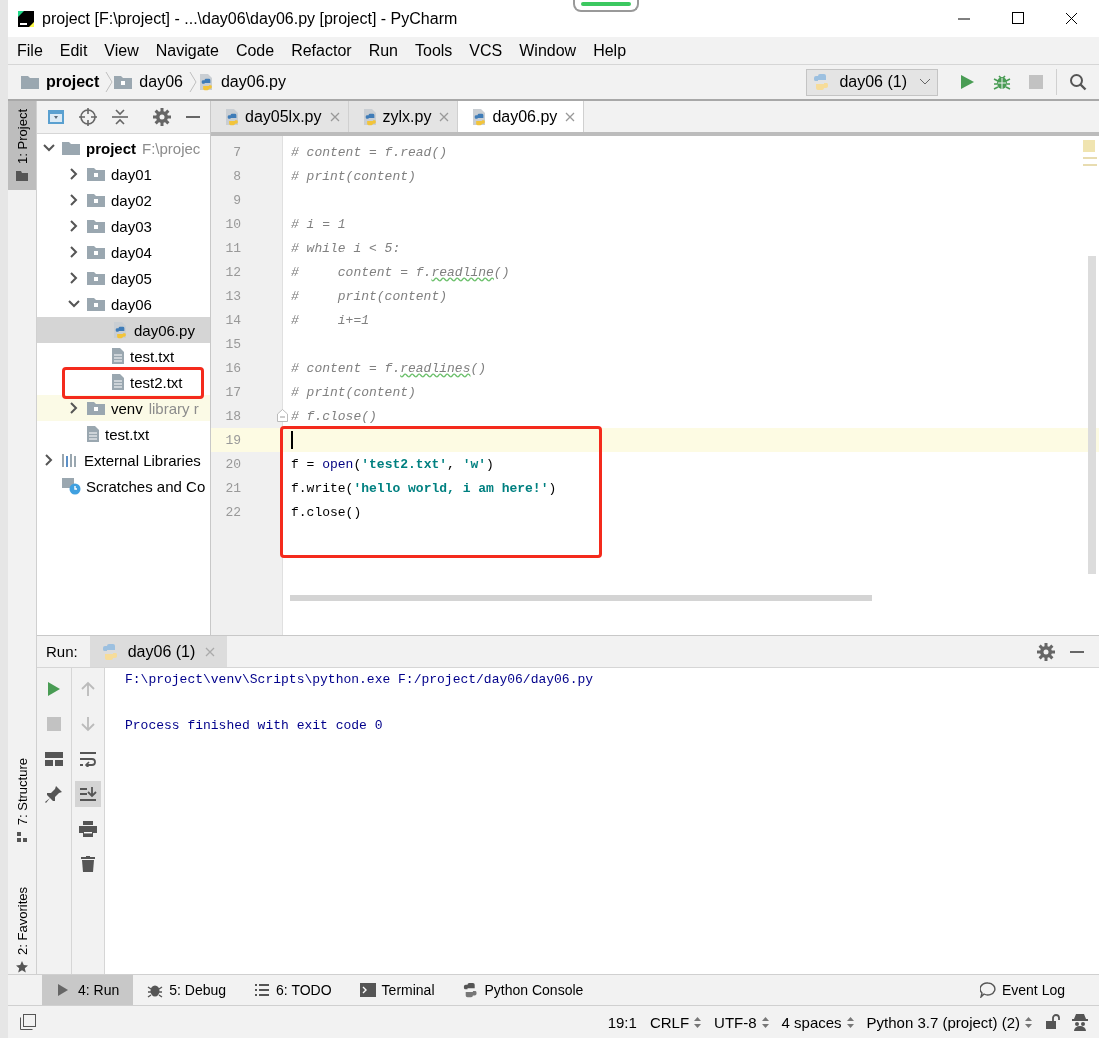 The width and height of the screenshot is (1099, 1038). What do you see at coordinates (547, 50) in the screenshot?
I see `menu-item: Window` at bounding box center [547, 50].